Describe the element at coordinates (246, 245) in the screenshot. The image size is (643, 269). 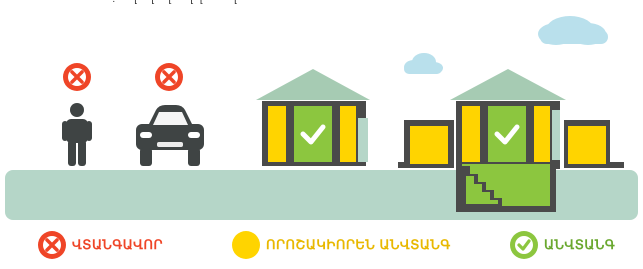
I see `yellow-circle-icon` at that location.